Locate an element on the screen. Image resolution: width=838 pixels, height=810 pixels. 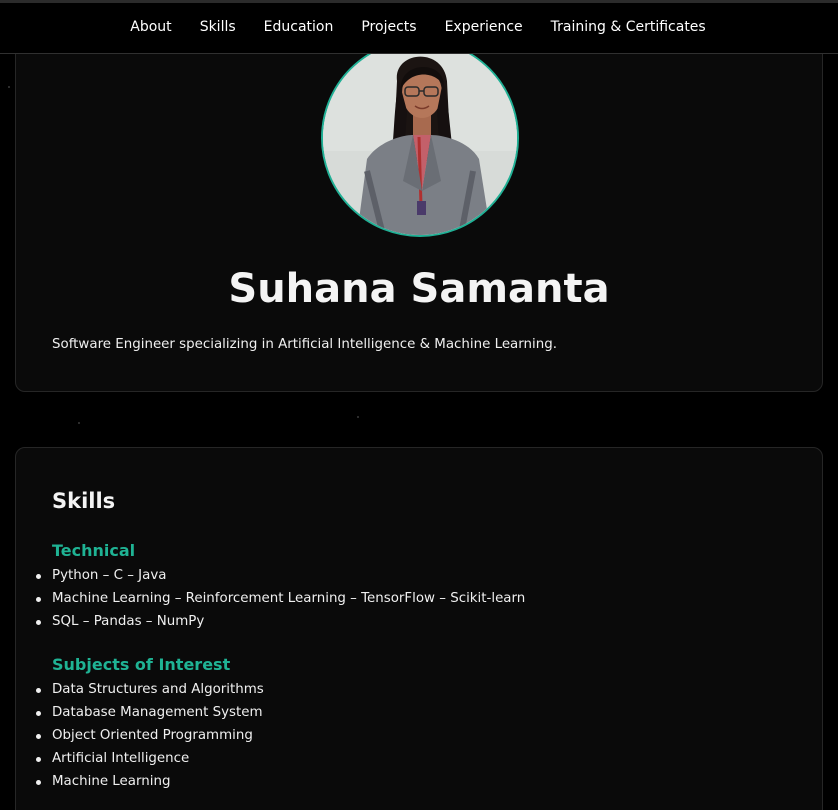
nav-link-education: Education is located at coordinates (299, 27).